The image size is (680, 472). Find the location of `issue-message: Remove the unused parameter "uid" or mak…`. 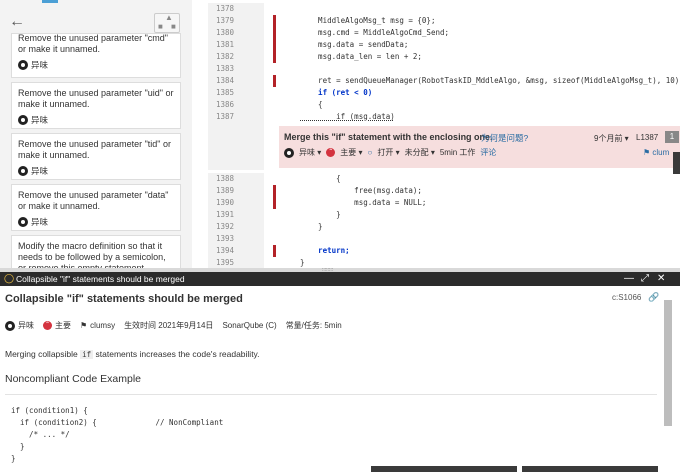

issue-message: Remove the unused parameter "uid" or mak… is located at coordinates (96, 98).